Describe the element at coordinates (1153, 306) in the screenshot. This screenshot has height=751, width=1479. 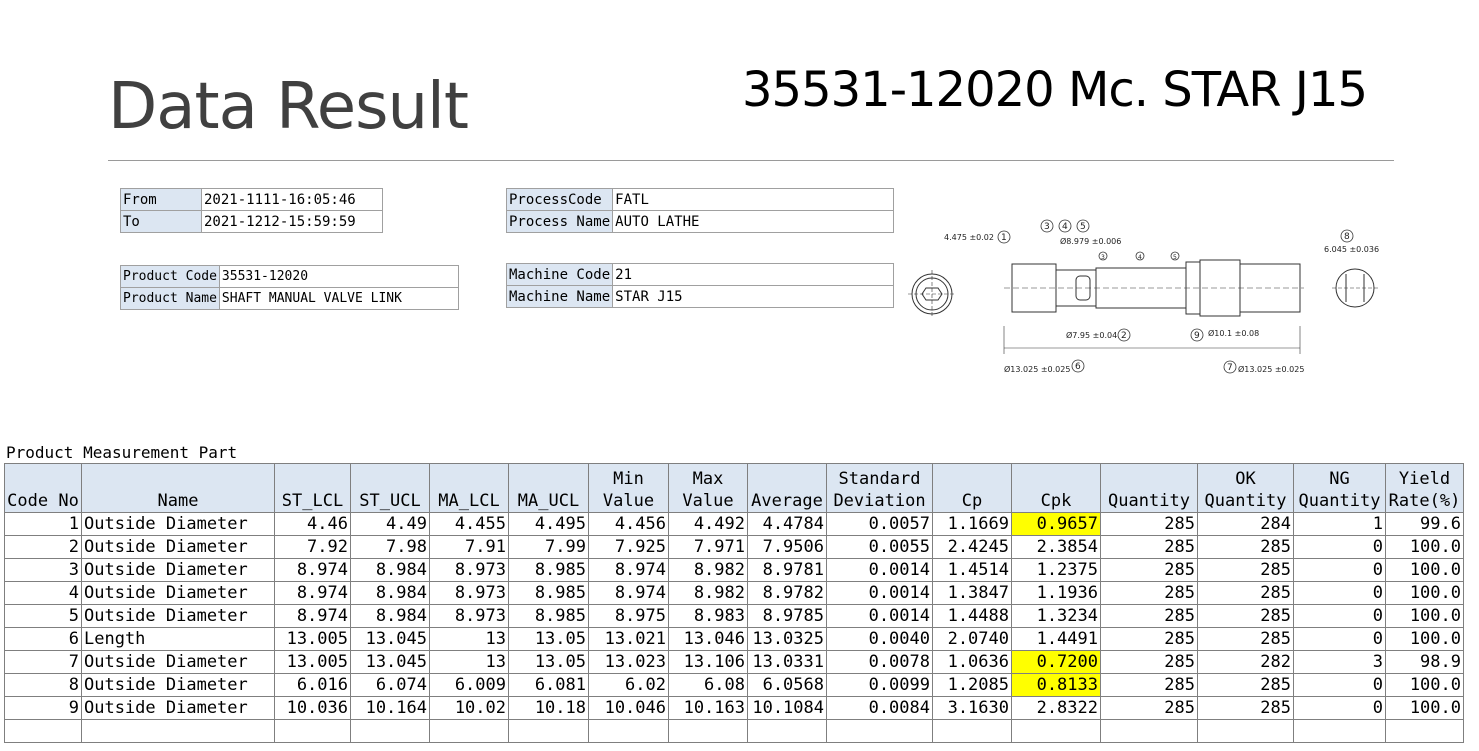
I see `side-view` at that location.